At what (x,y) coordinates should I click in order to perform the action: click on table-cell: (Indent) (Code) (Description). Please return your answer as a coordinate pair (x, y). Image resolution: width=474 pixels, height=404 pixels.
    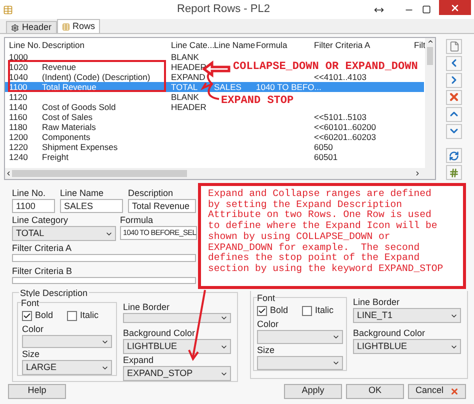
    Looking at the image, I should click on (96, 77).